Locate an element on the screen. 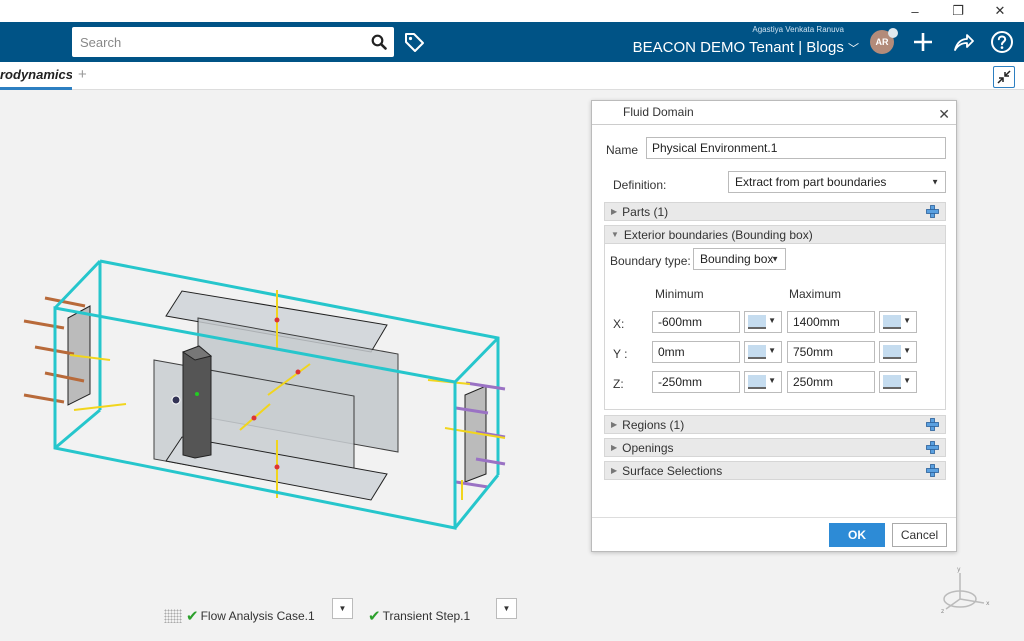 Image resolution: width=1024 pixels, height=641 pixels. avatar: AR is located at coordinates (884, 41).